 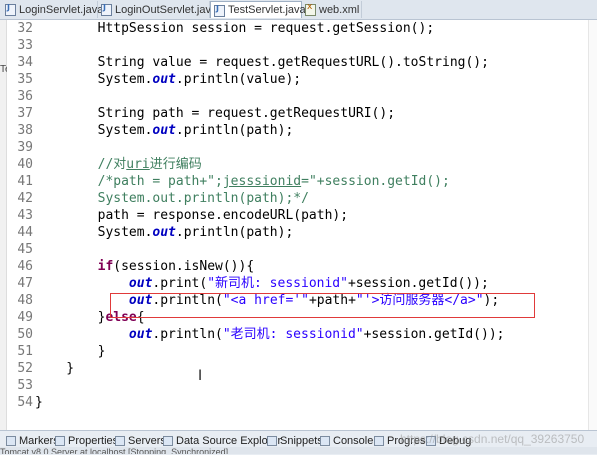 What do you see at coordinates (200, 376) in the screenshot?
I see `text-cursor-icon: I` at bounding box center [200, 376].